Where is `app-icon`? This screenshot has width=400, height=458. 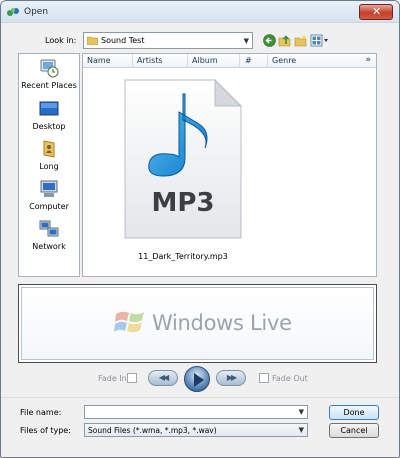 app-icon is located at coordinates (13, 12).